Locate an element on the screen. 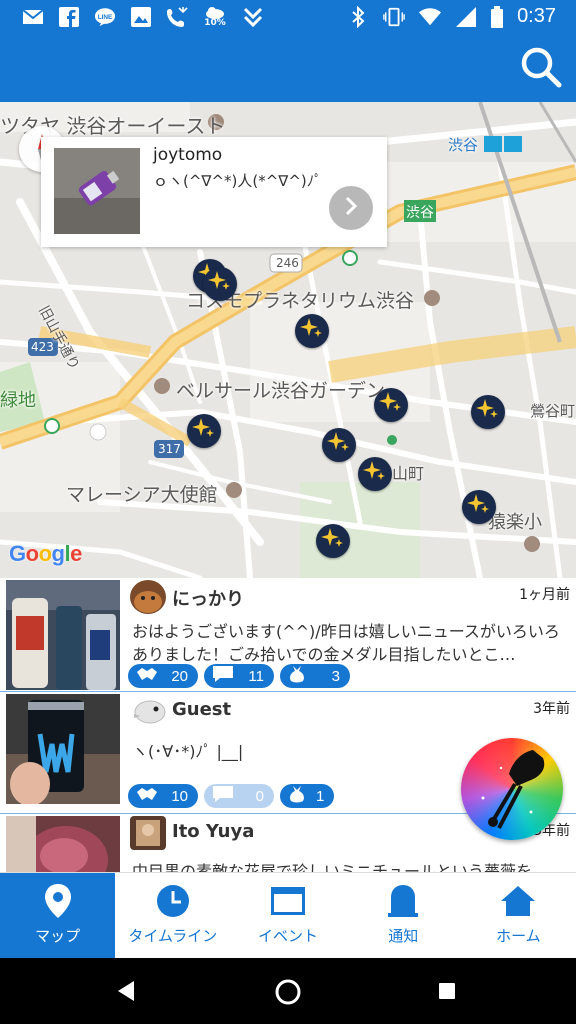 Image resolution: width=576 pixels, height=1024 pixels. trash-bag-count: 1 is located at coordinates (320, 796).